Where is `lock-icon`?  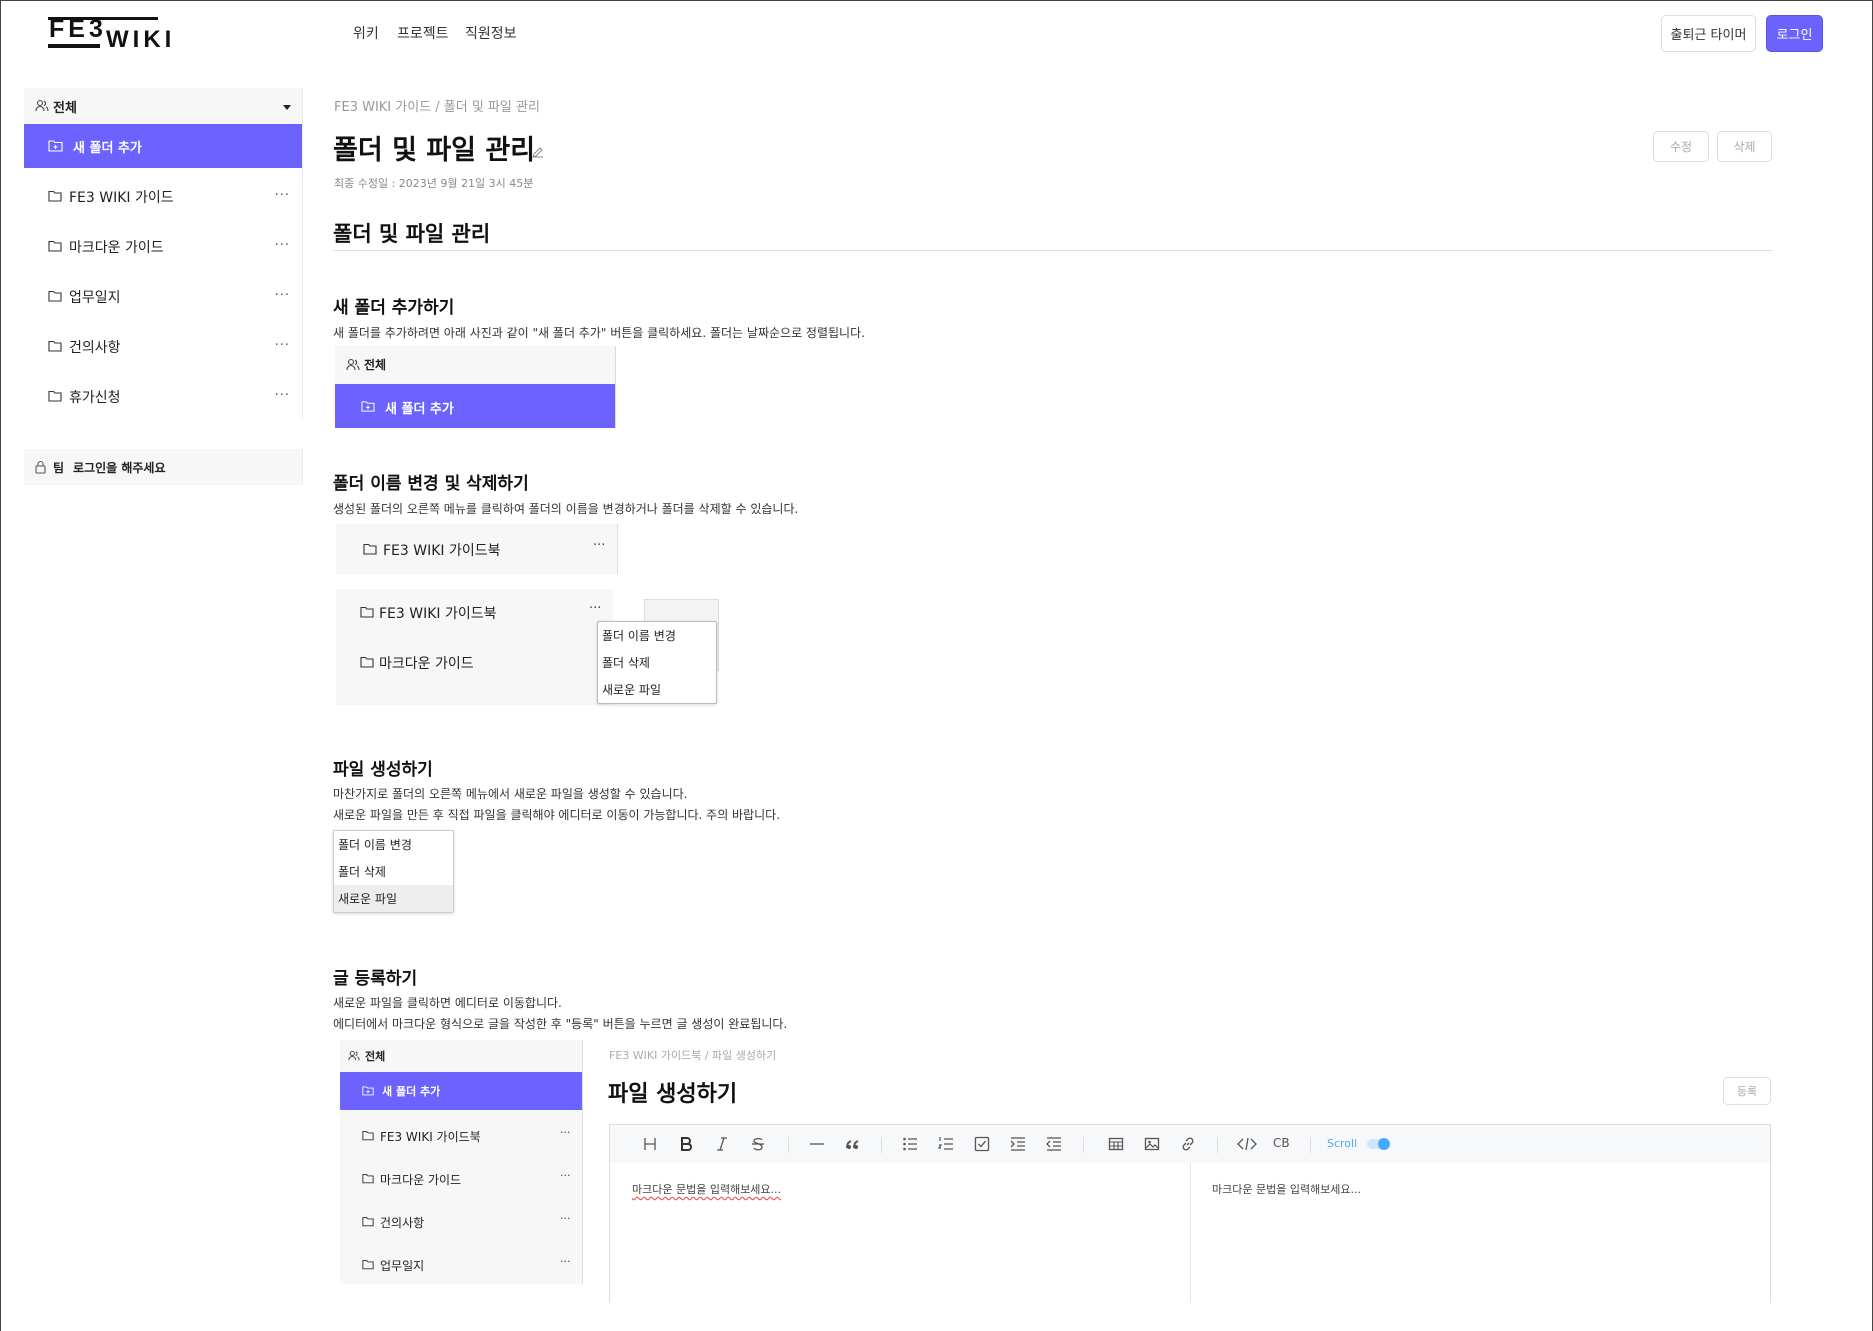 lock-icon is located at coordinates (40, 467).